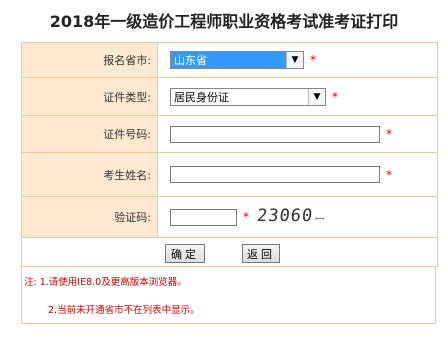  I want to click on name-input, so click(275, 174).